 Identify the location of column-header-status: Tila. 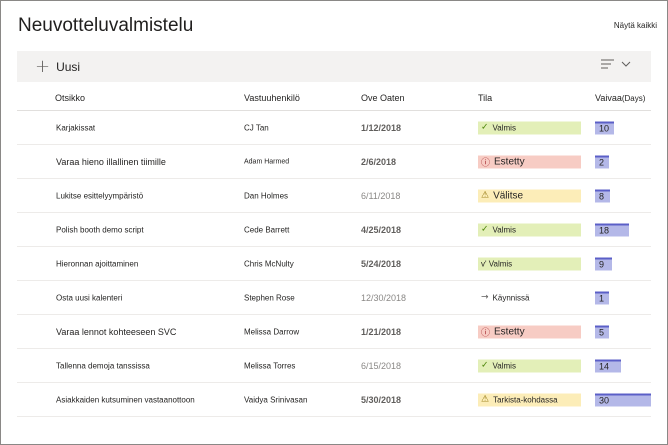
(485, 98).